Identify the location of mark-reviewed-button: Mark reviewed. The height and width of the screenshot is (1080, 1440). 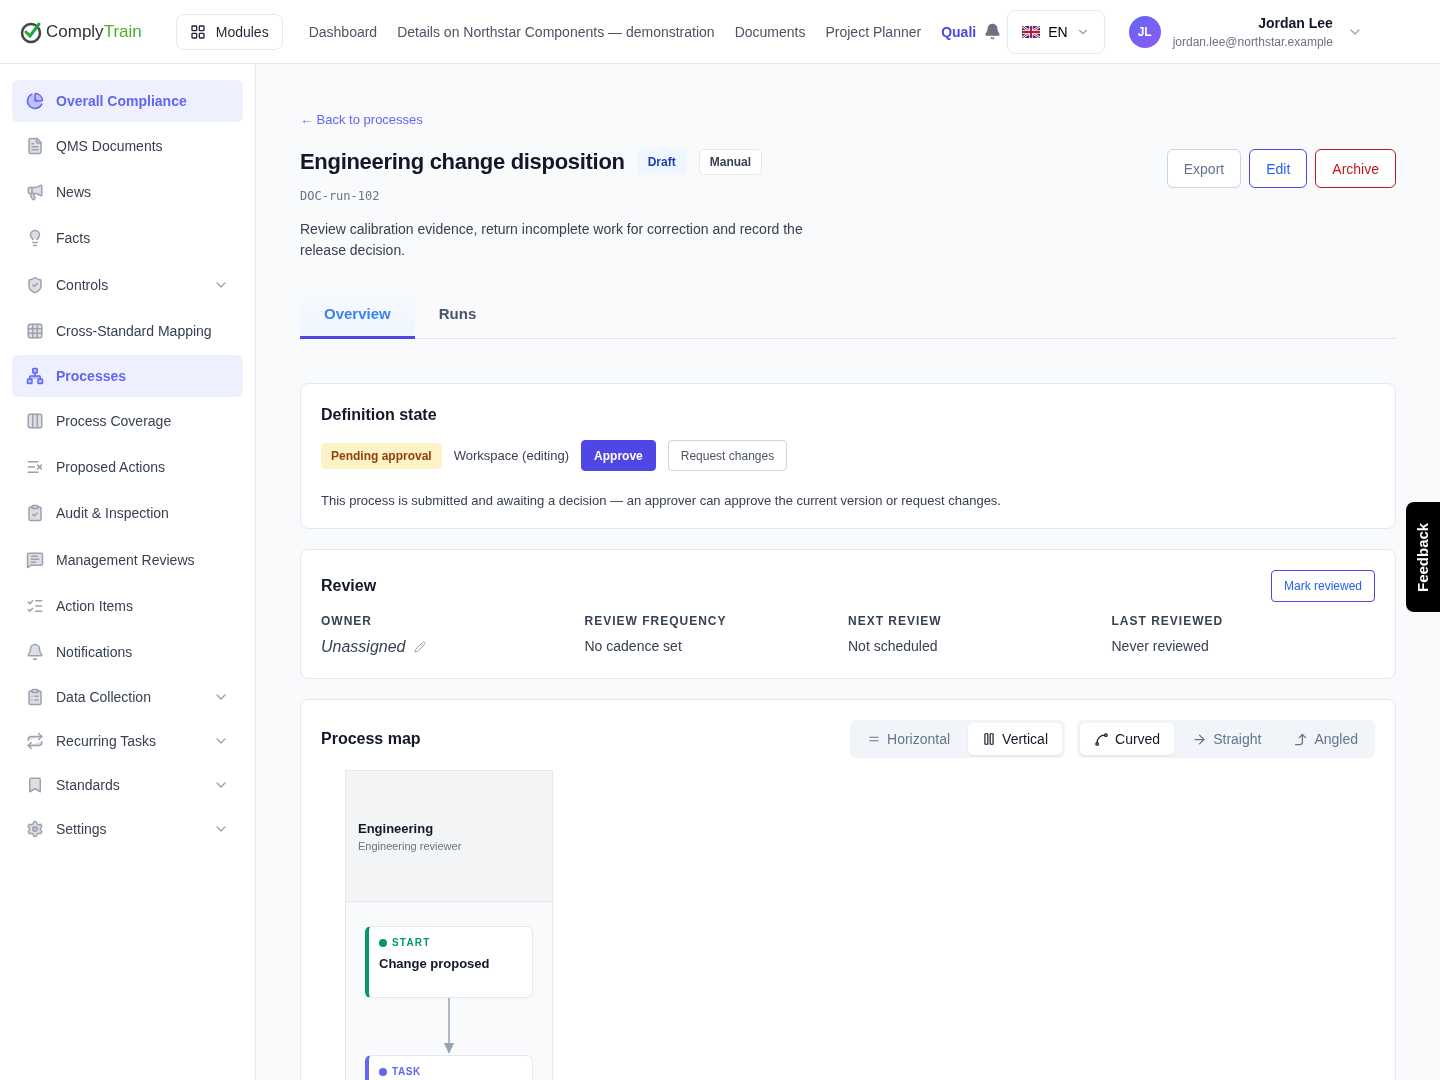
(1322, 586).